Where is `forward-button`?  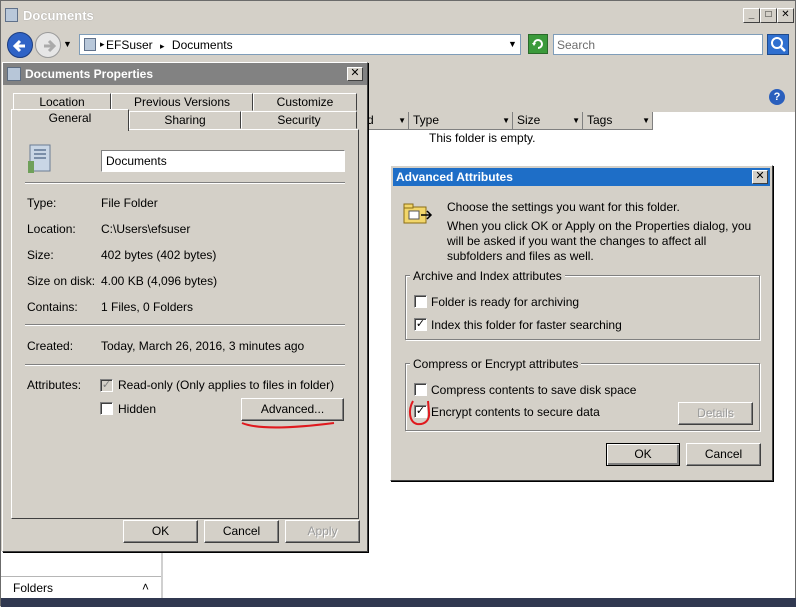 forward-button is located at coordinates (48, 45).